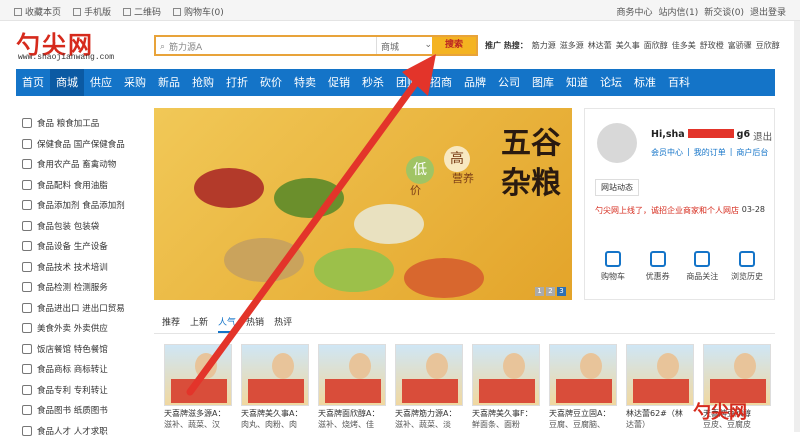 This screenshot has height=441, width=800. Describe the element at coordinates (237, 82) in the screenshot. I see `nav-item: 打折` at that location.